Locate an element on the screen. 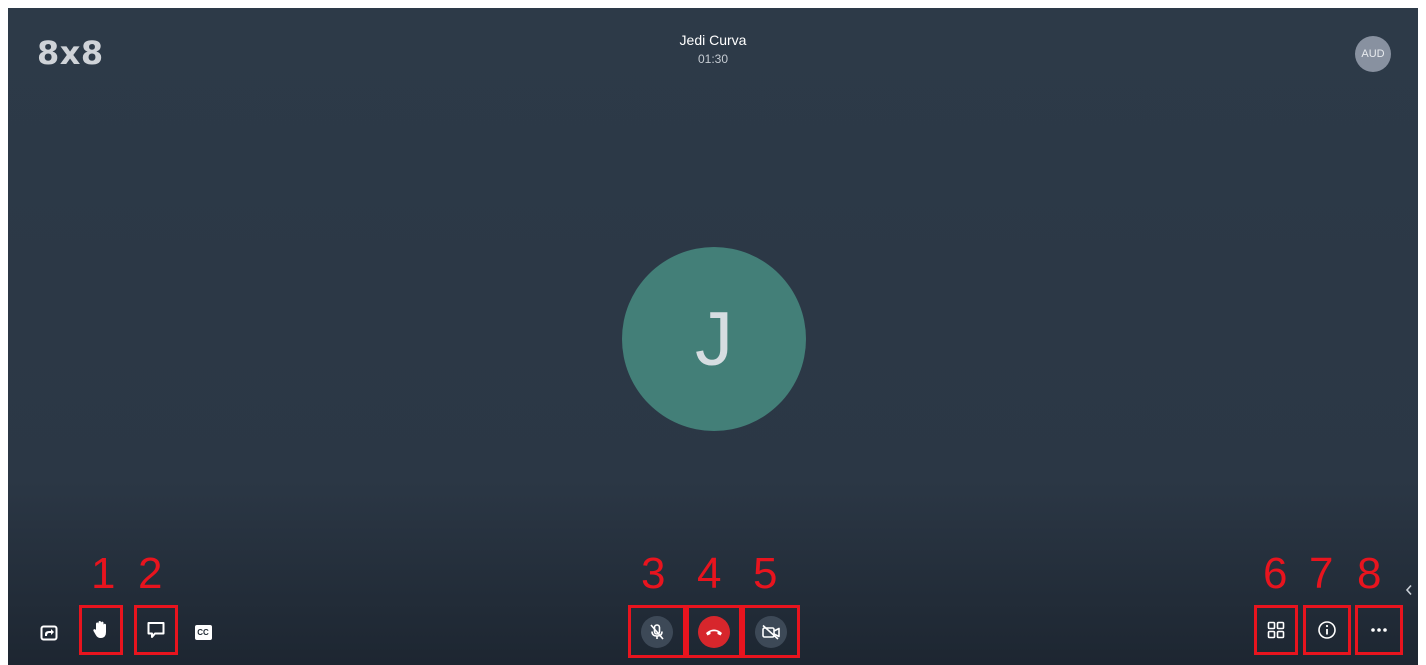 Image resolution: width=1426 pixels, height=665 pixels. info-icon is located at coordinates (1327, 630).